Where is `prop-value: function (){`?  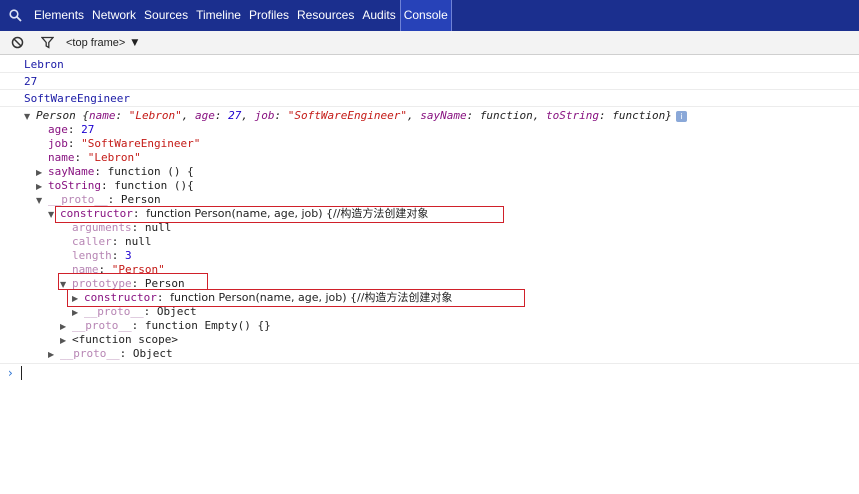
prop-value: function (){ is located at coordinates (154, 185).